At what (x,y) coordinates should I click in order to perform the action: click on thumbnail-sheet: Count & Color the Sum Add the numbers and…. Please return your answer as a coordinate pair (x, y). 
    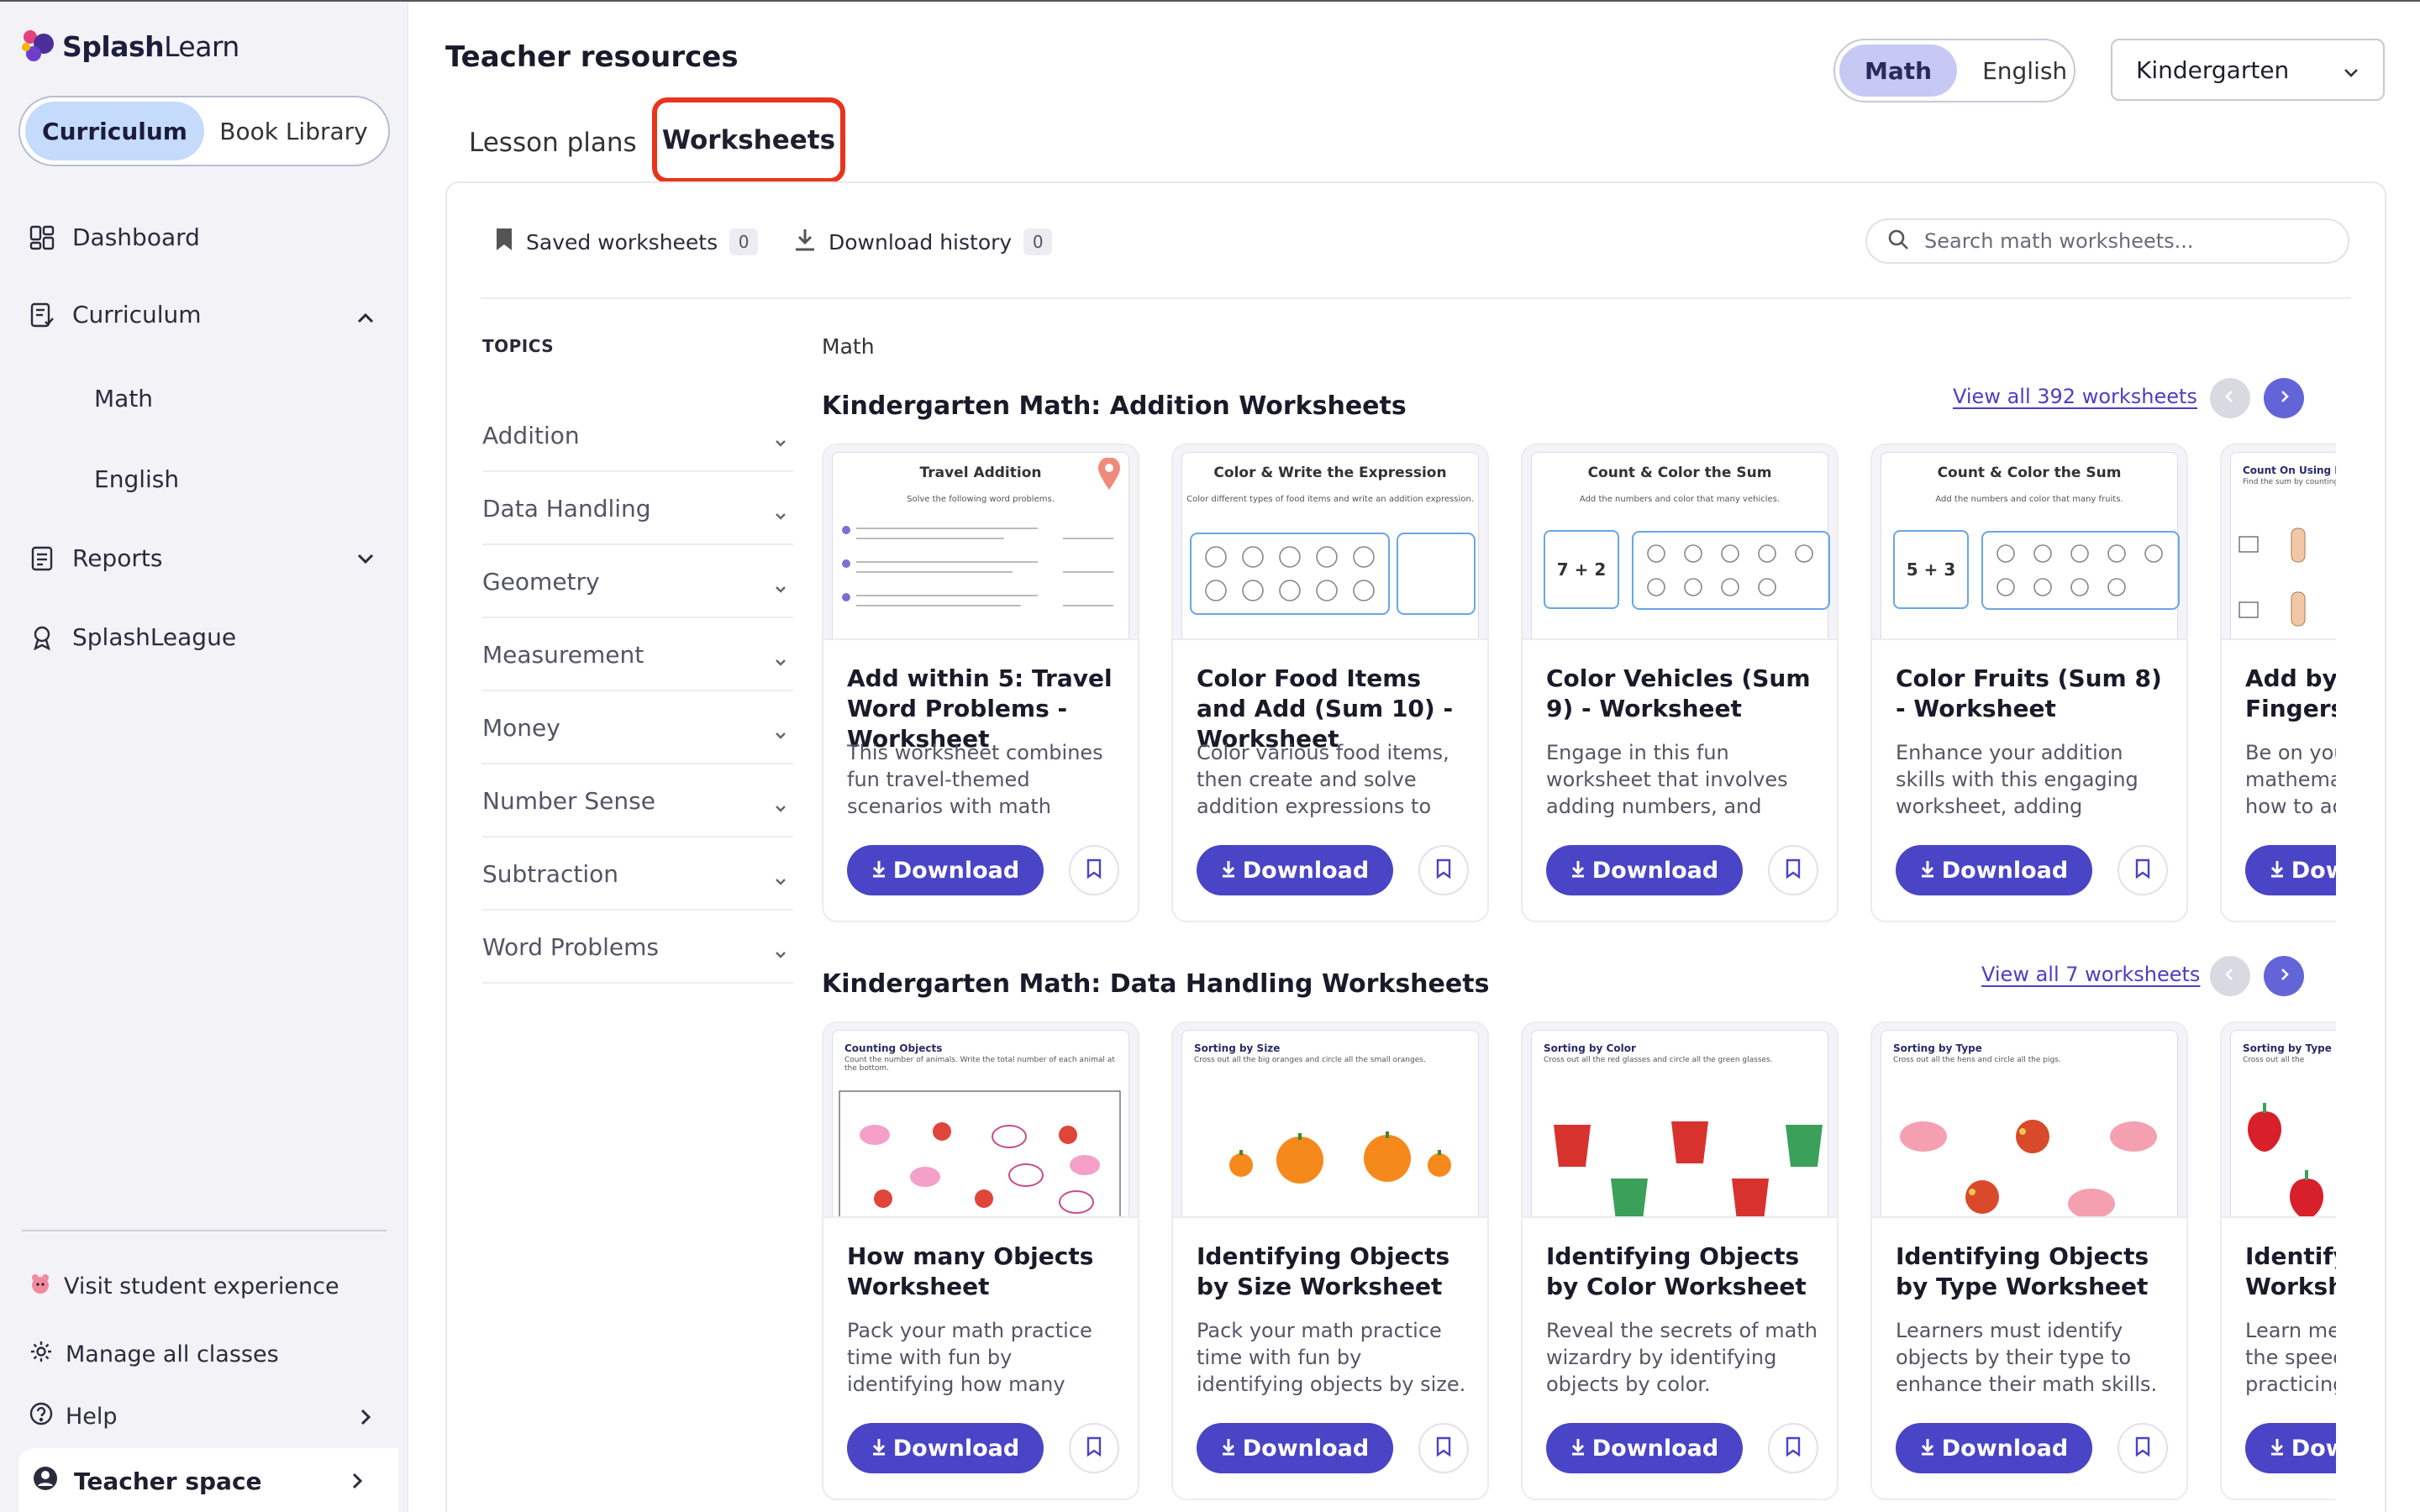
    Looking at the image, I should click on (1680, 545).